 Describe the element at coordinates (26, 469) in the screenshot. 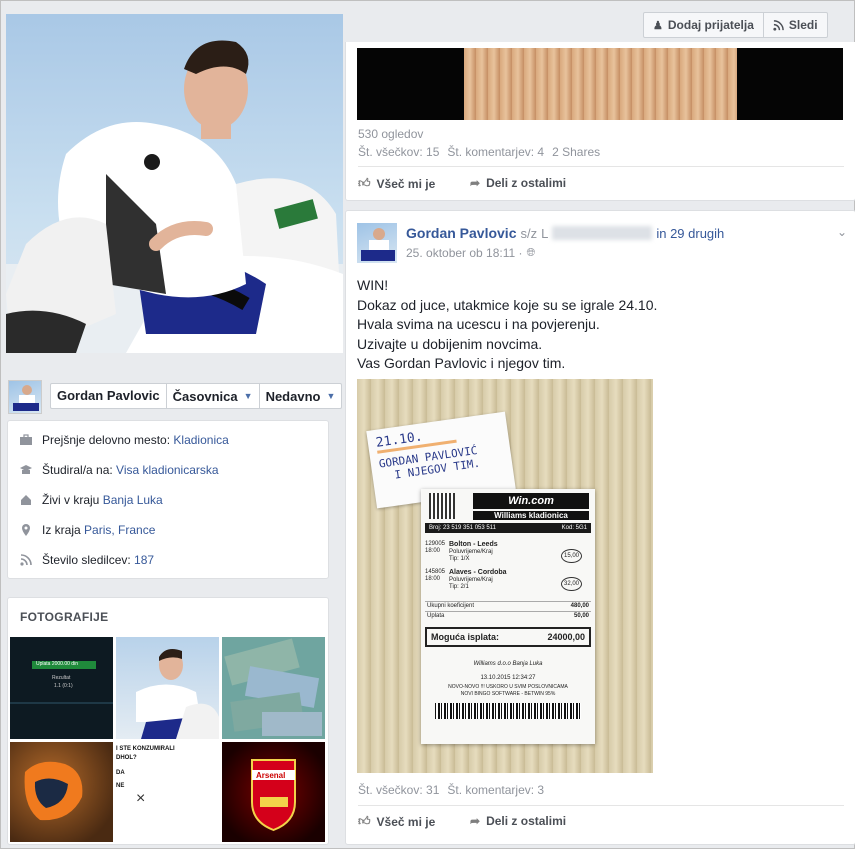

I see `education-icon` at that location.